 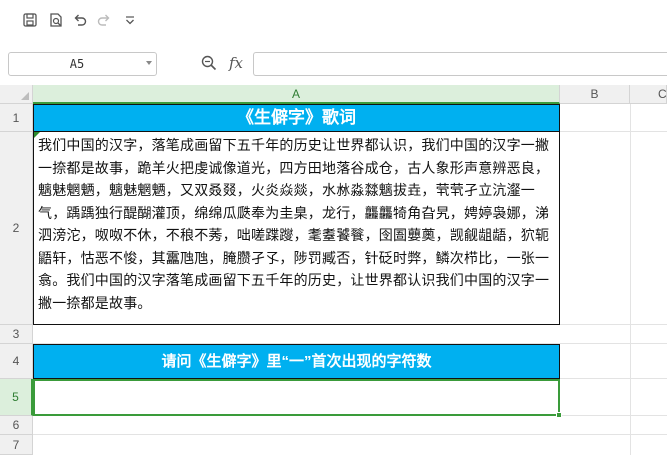 What do you see at coordinates (16, 445) in the screenshot?
I see `row-header-7: 7` at bounding box center [16, 445].